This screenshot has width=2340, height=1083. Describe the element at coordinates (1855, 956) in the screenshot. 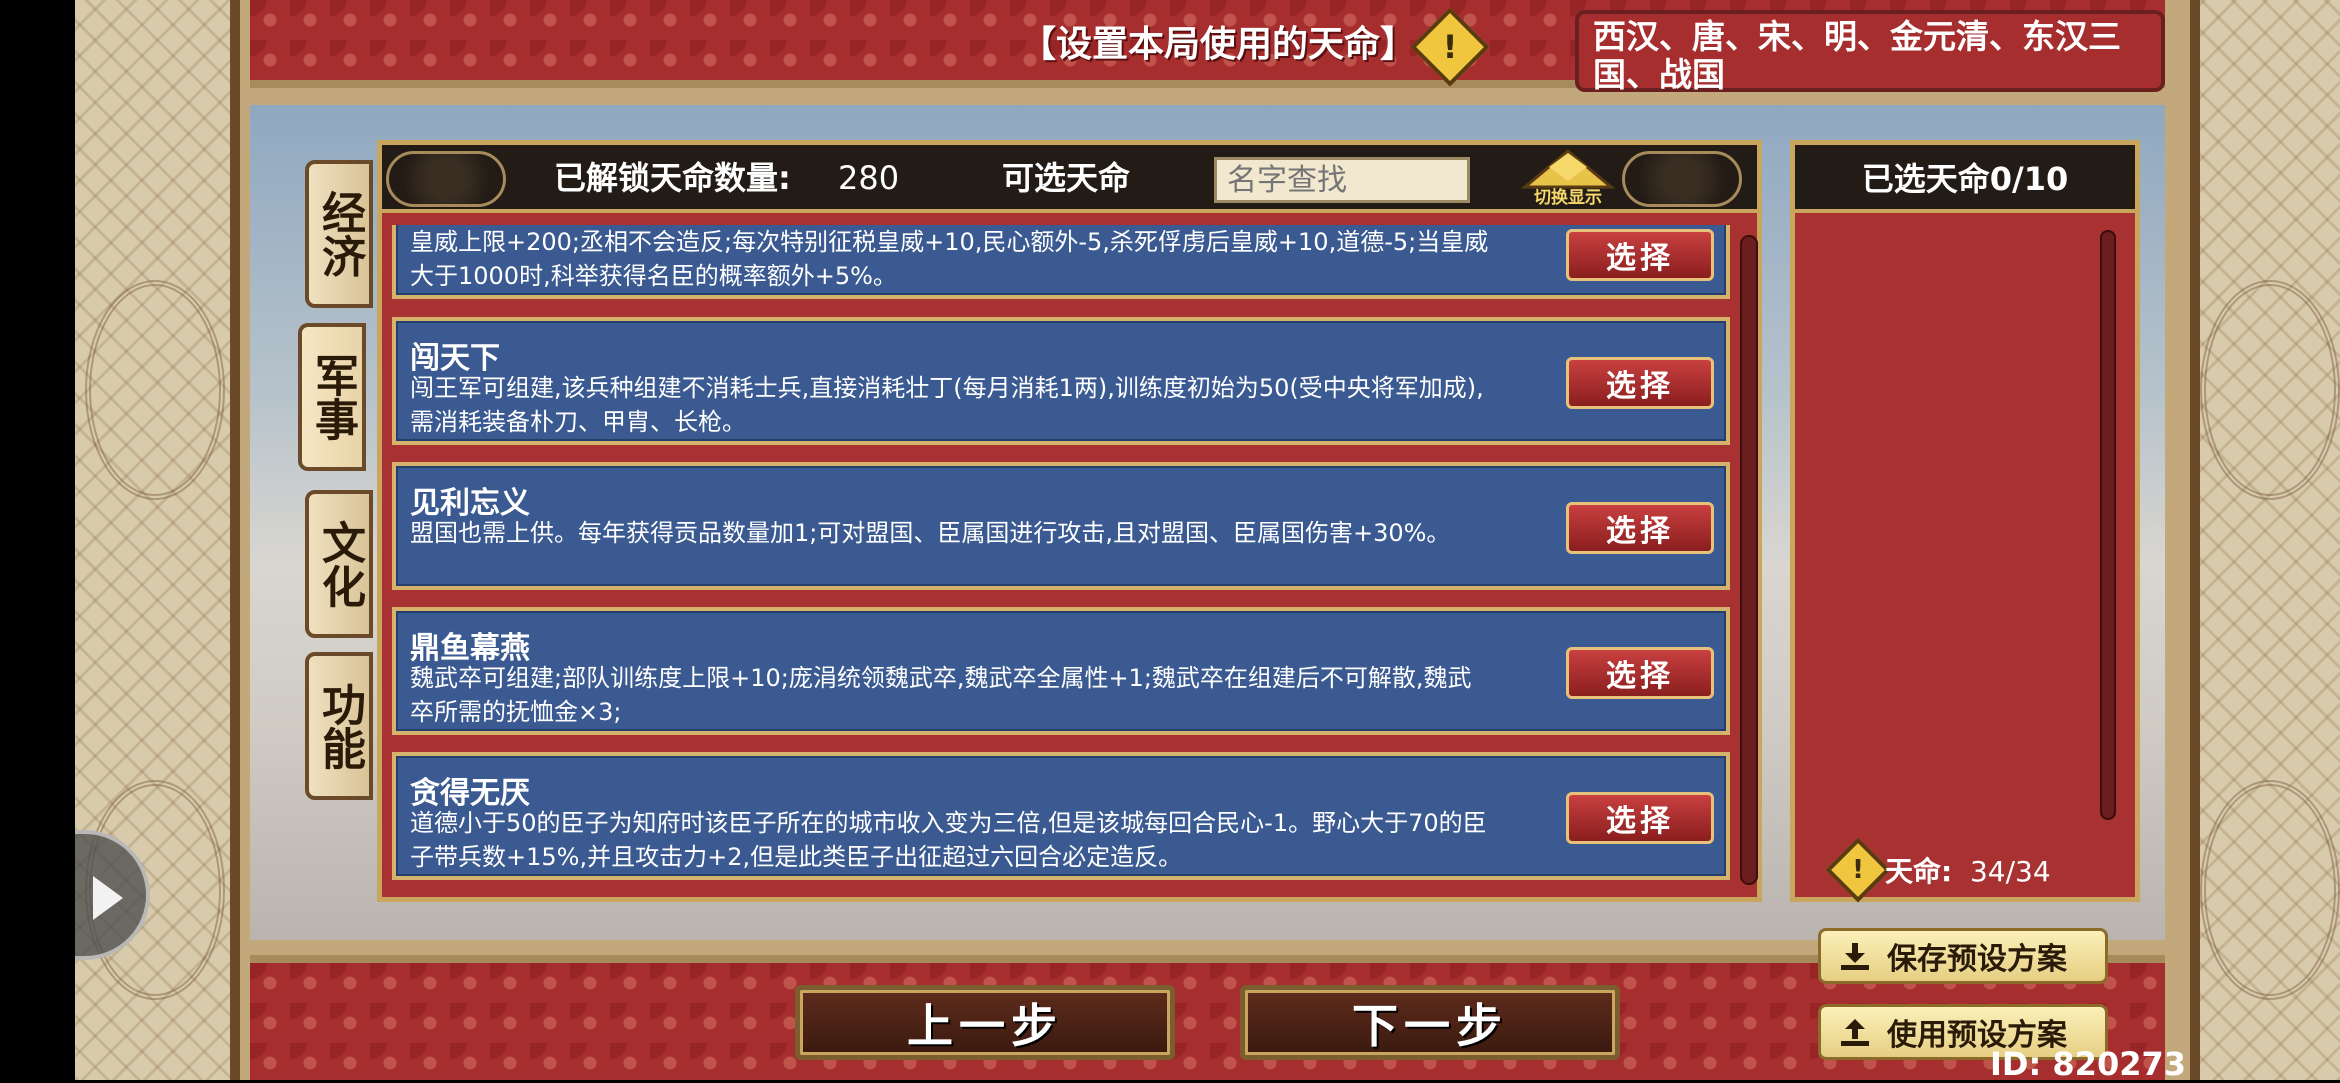

I see `download-icon` at that location.